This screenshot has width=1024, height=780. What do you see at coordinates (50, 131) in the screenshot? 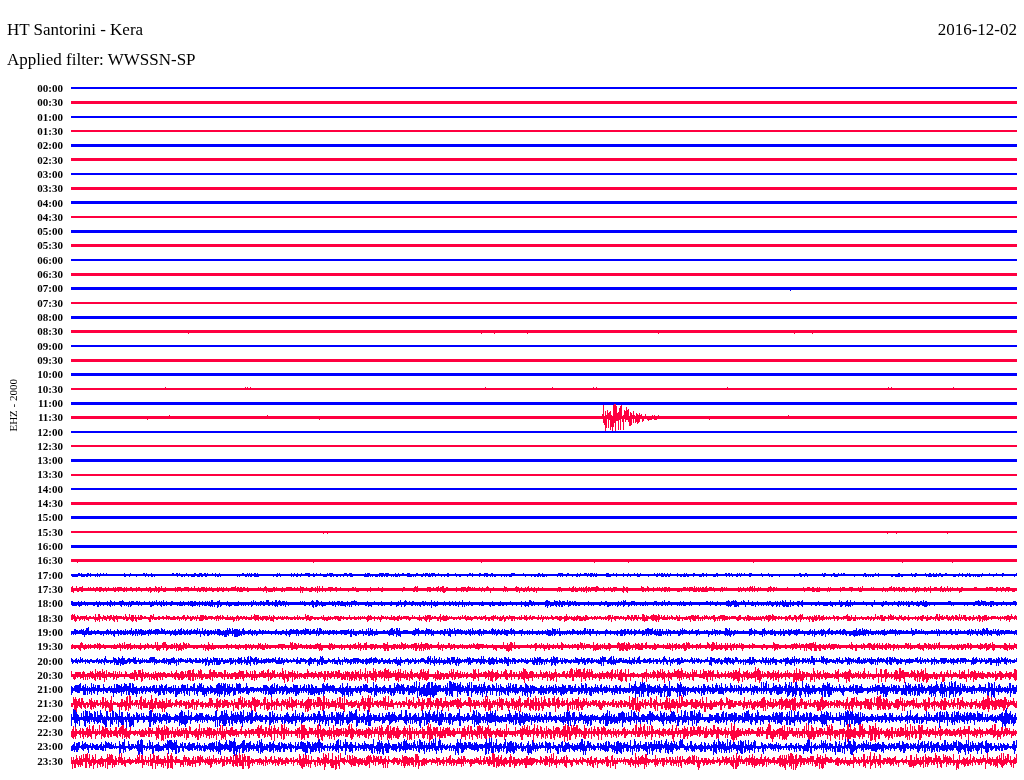
I see `time-label: 01:30` at bounding box center [50, 131].